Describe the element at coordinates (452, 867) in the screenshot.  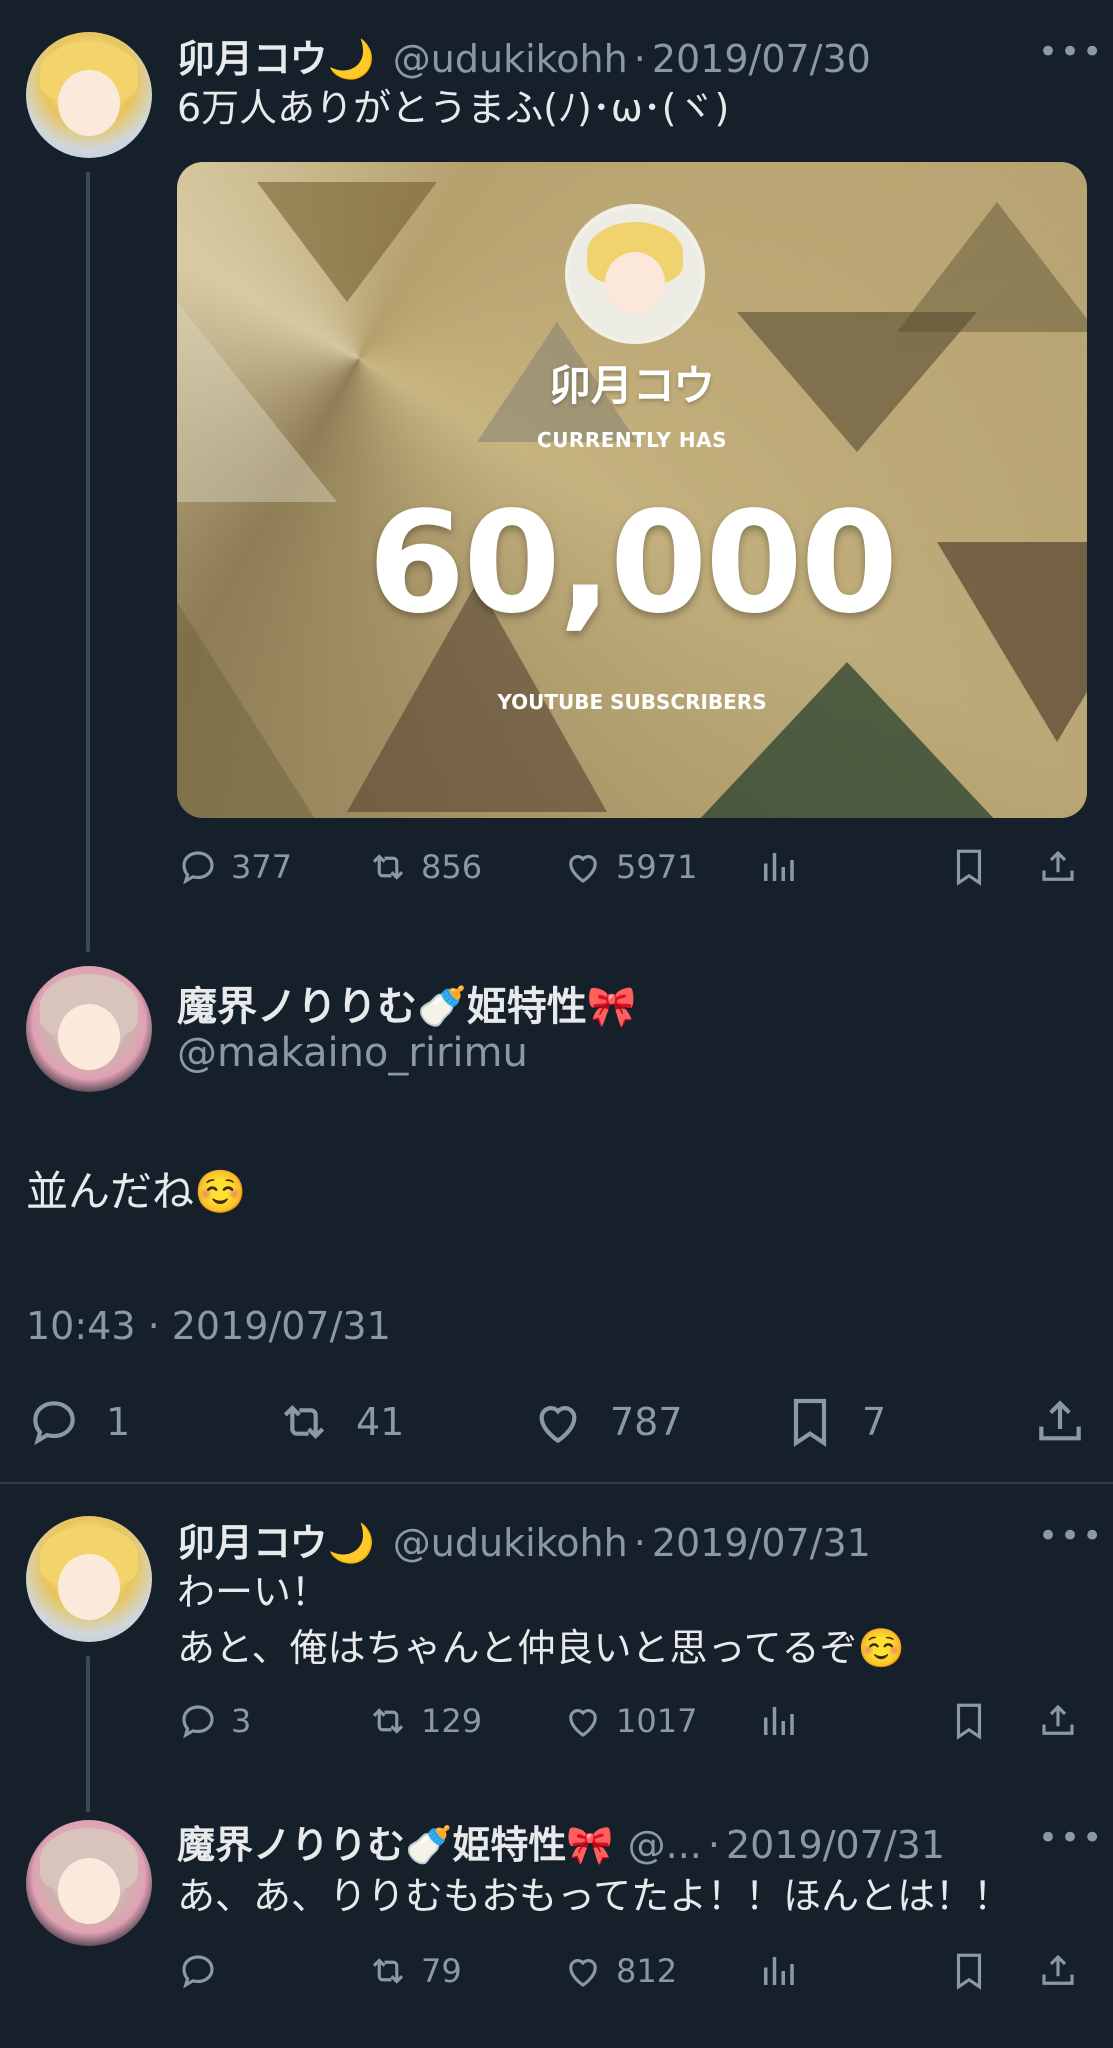
I see `retweet-count: 856` at that location.